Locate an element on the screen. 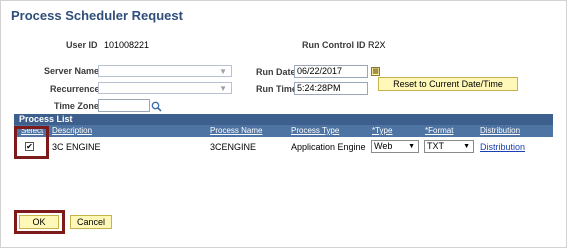 This screenshot has height=248, width=567. search-icon is located at coordinates (156, 105).